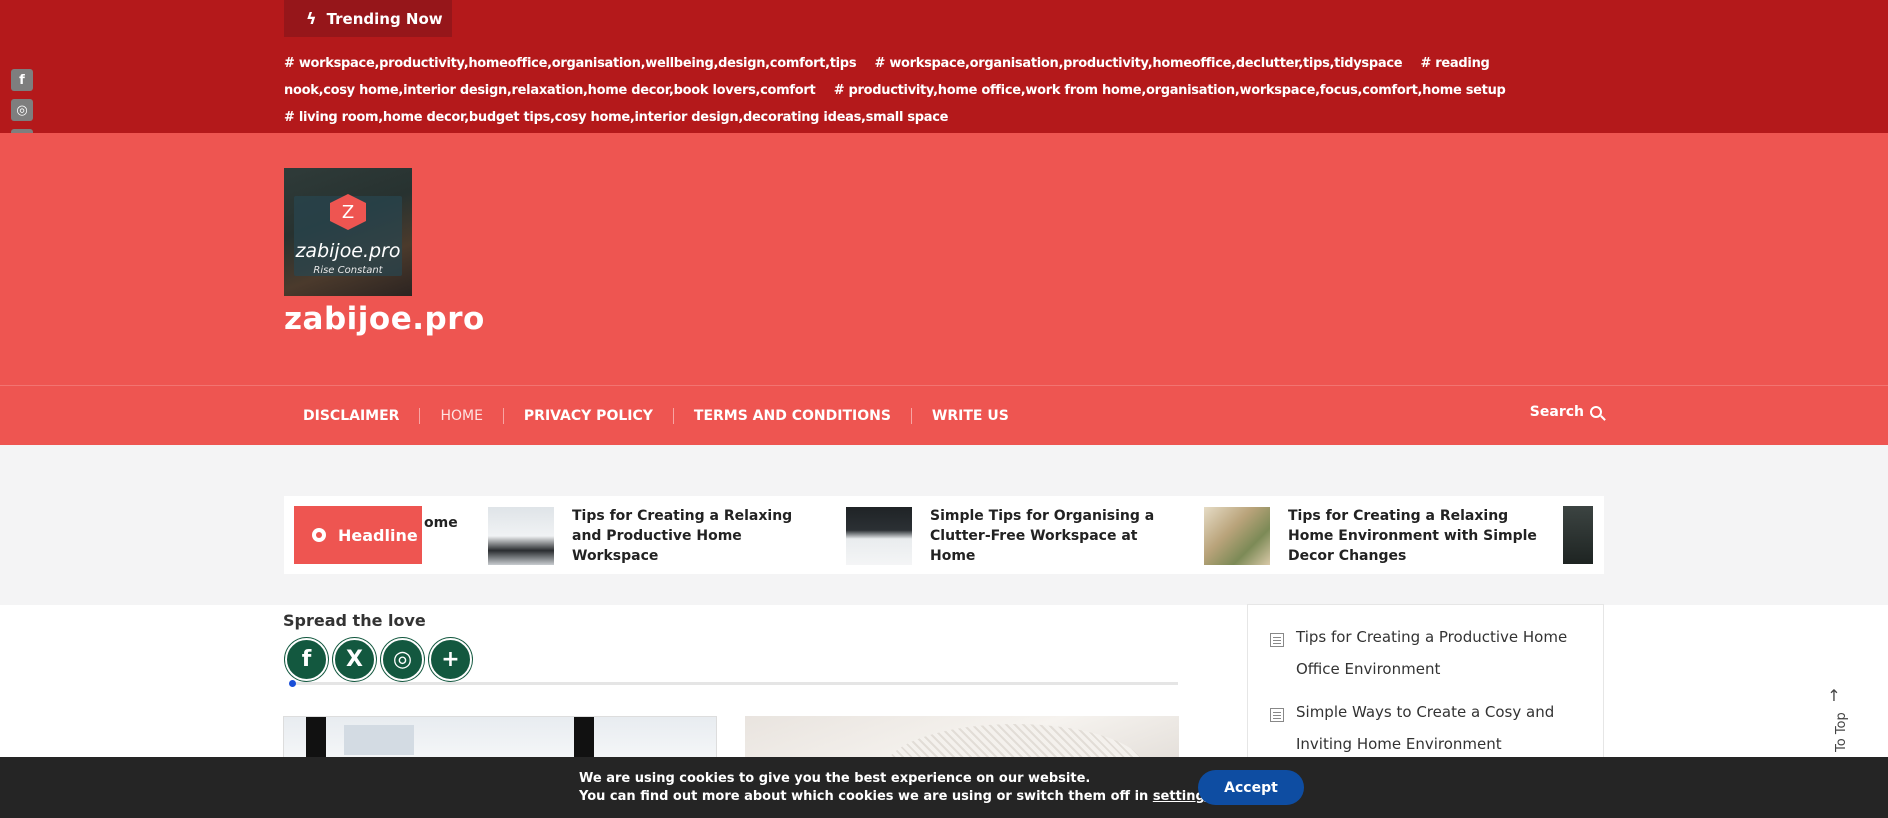  I want to click on plus-icon: +, so click(450, 659).